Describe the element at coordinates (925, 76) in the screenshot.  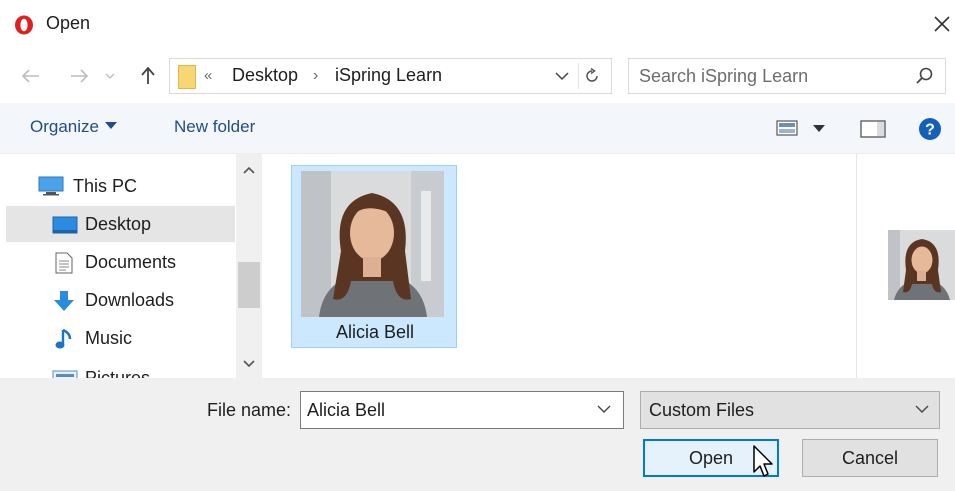
I see `search-icon` at that location.